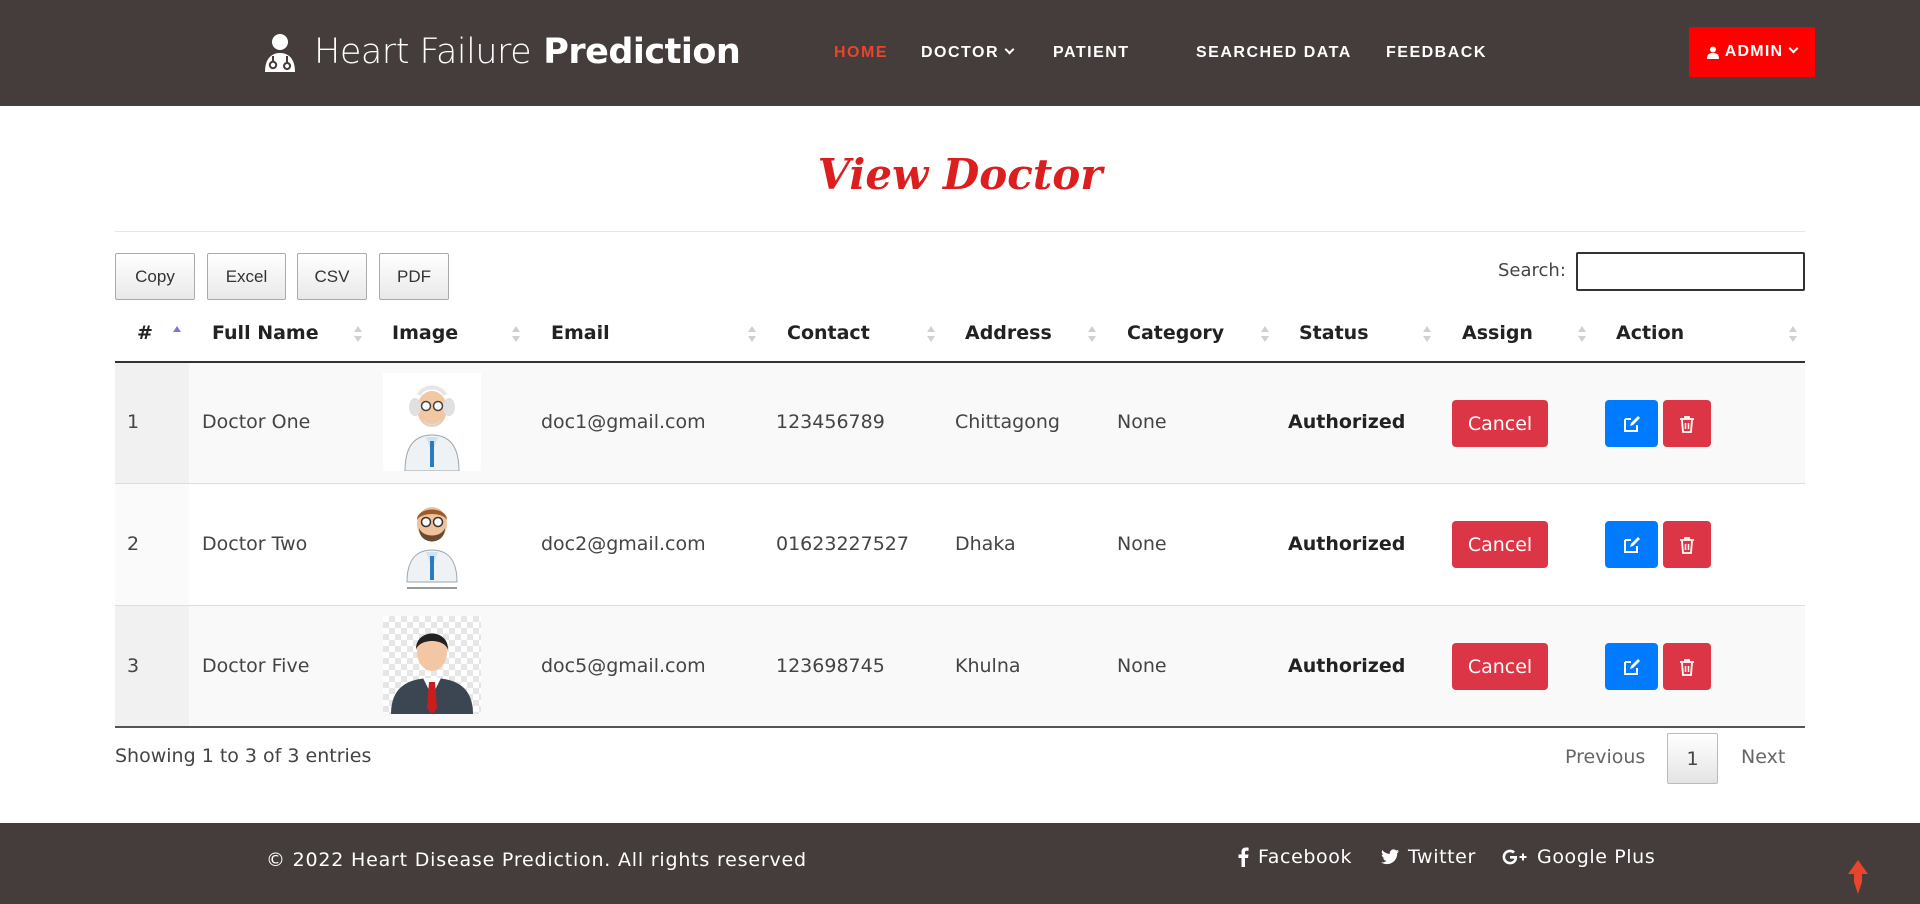 The height and width of the screenshot is (904, 1920). Describe the element at coordinates (988, 666) in the screenshot. I see `doctor-address: Khulna` at that location.